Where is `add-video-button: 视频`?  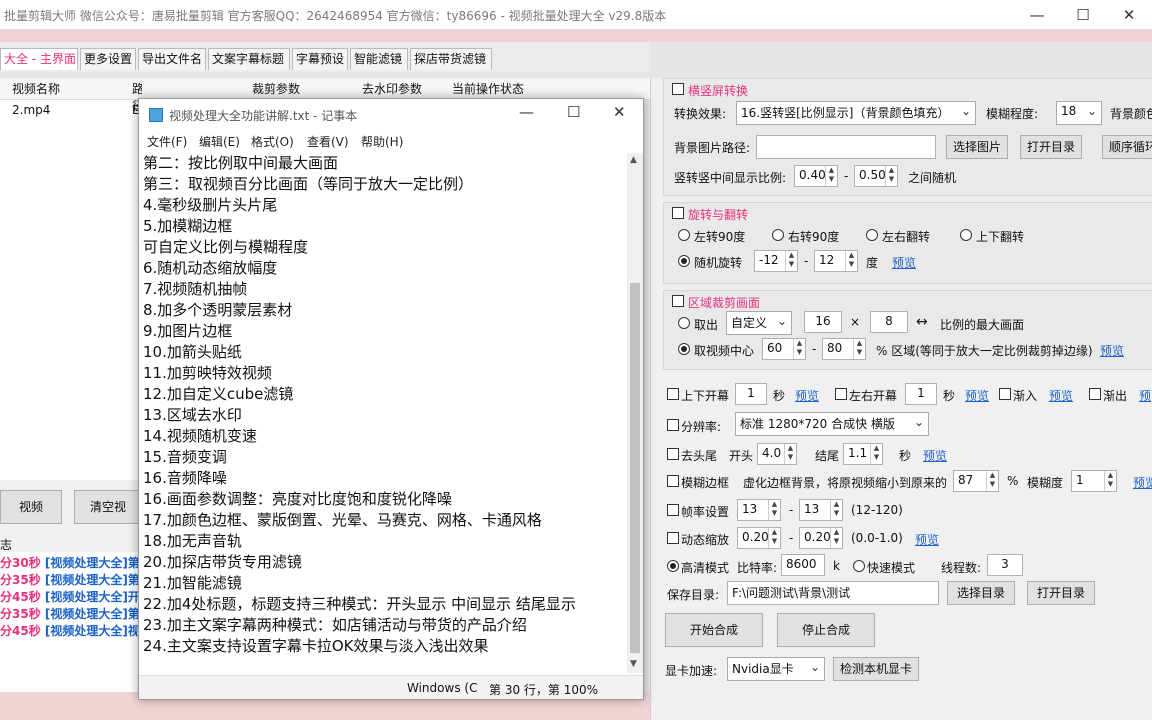
add-video-button: 视频 is located at coordinates (31, 507).